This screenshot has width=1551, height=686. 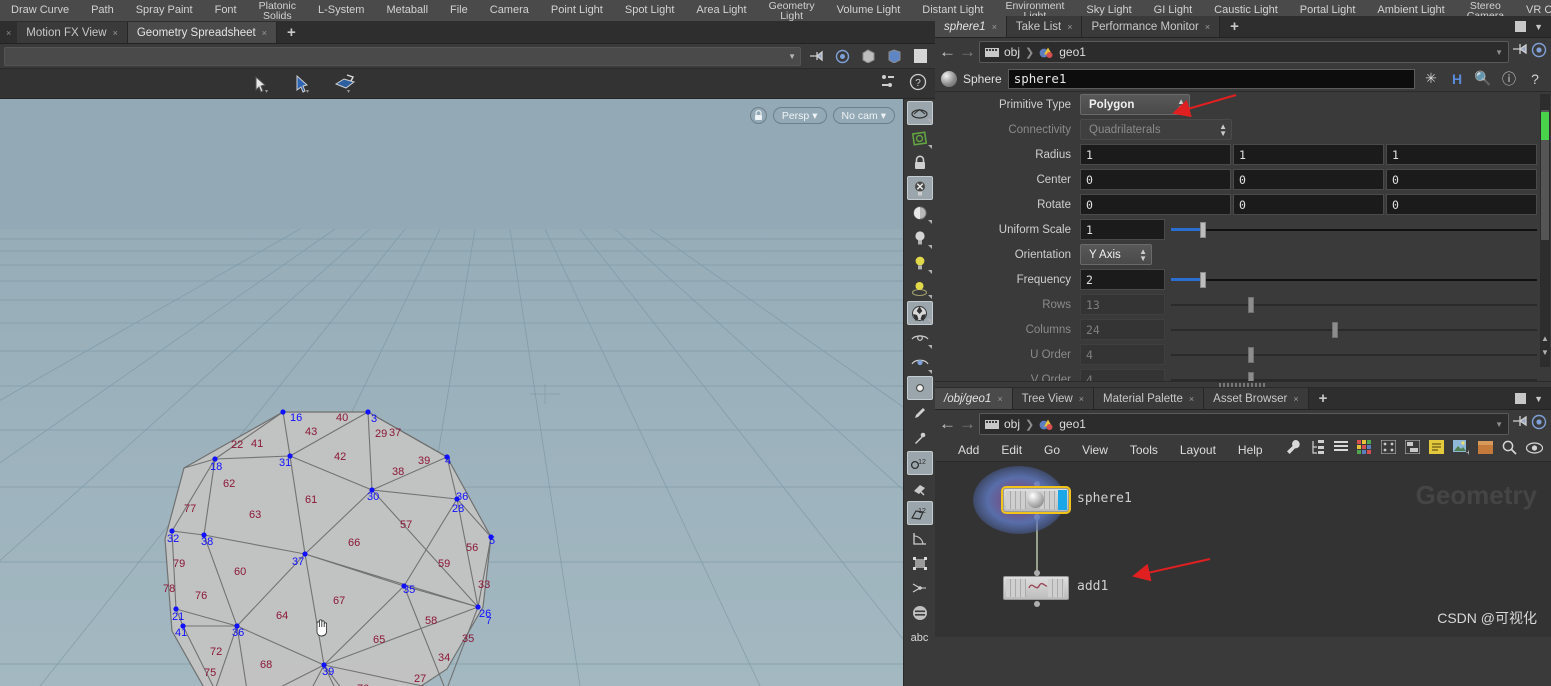 I want to click on primitive-numbers-icon: 12, so click(x=919, y=513).